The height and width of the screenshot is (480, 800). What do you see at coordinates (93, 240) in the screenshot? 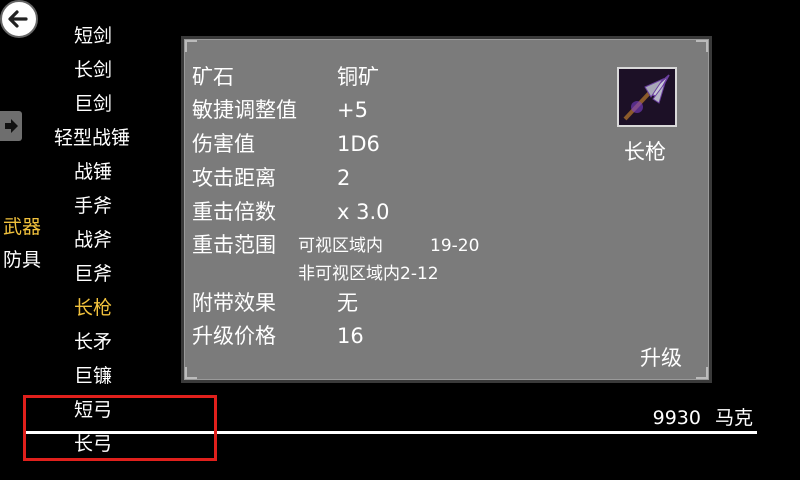
I see `list-item: 战斧` at bounding box center [93, 240].